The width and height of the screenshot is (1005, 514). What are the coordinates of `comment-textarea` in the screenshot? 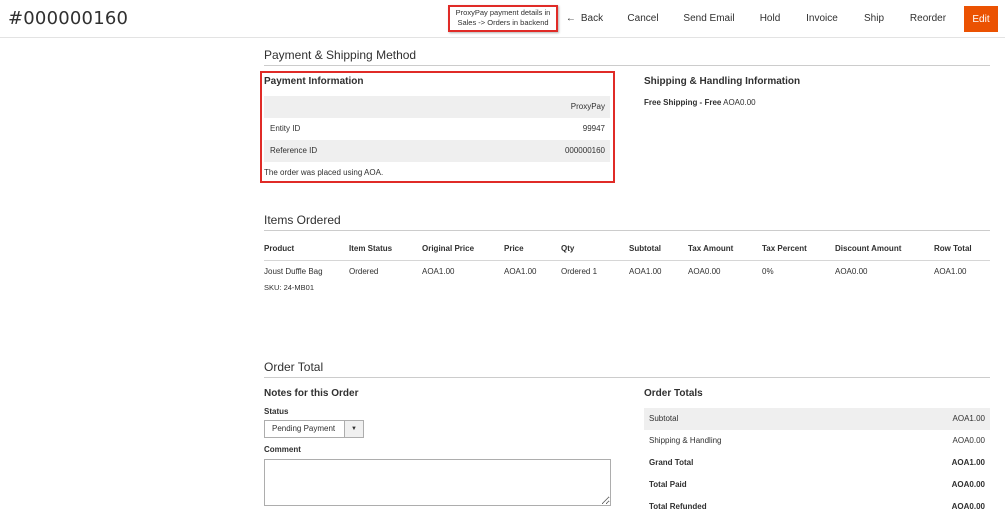 It's located at (437, 482).